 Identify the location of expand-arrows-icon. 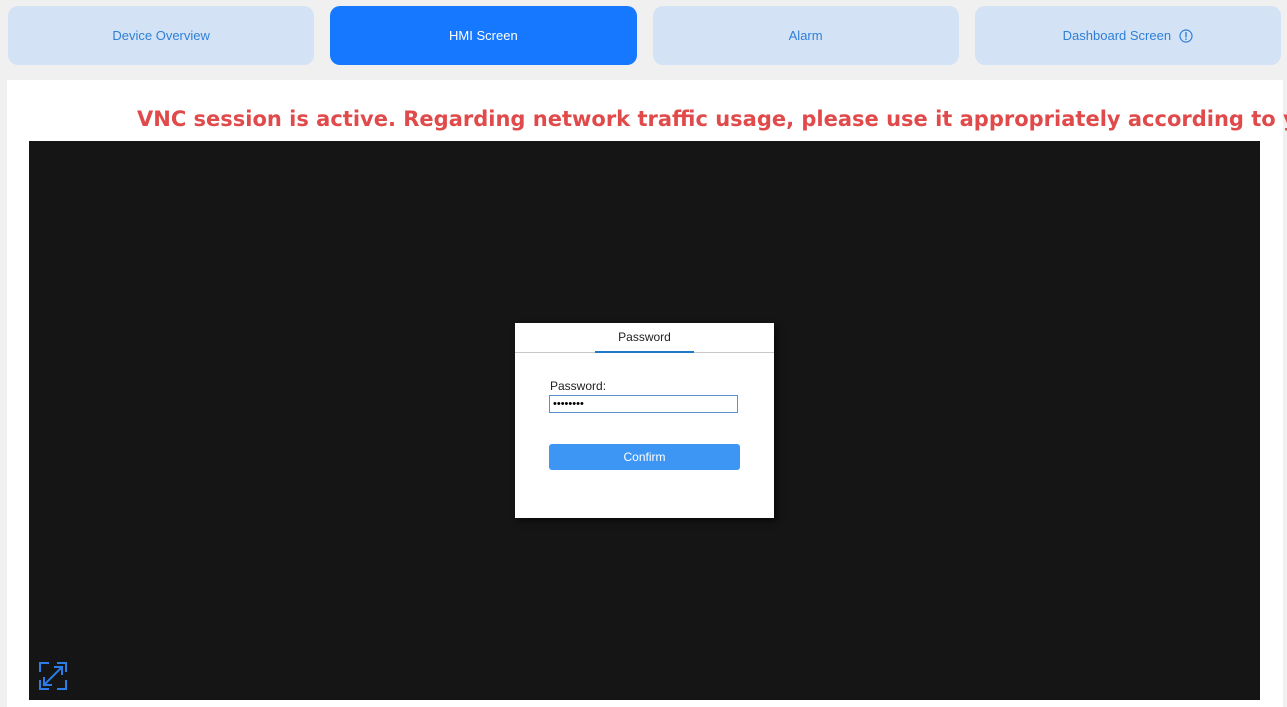
(53, 676).